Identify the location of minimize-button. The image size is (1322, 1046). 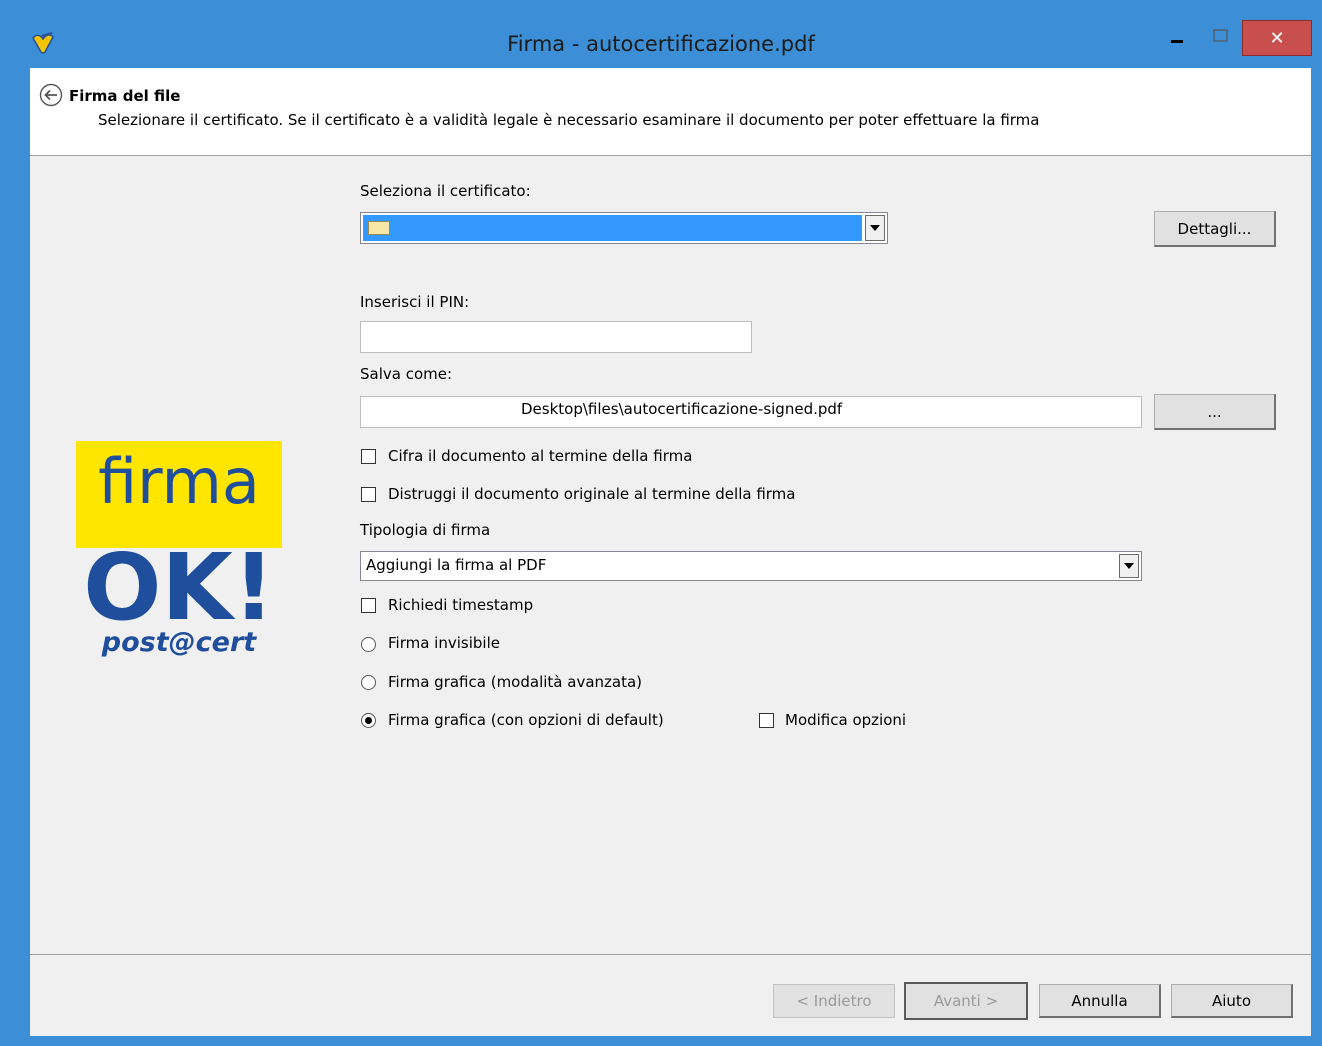
(1177, 38).